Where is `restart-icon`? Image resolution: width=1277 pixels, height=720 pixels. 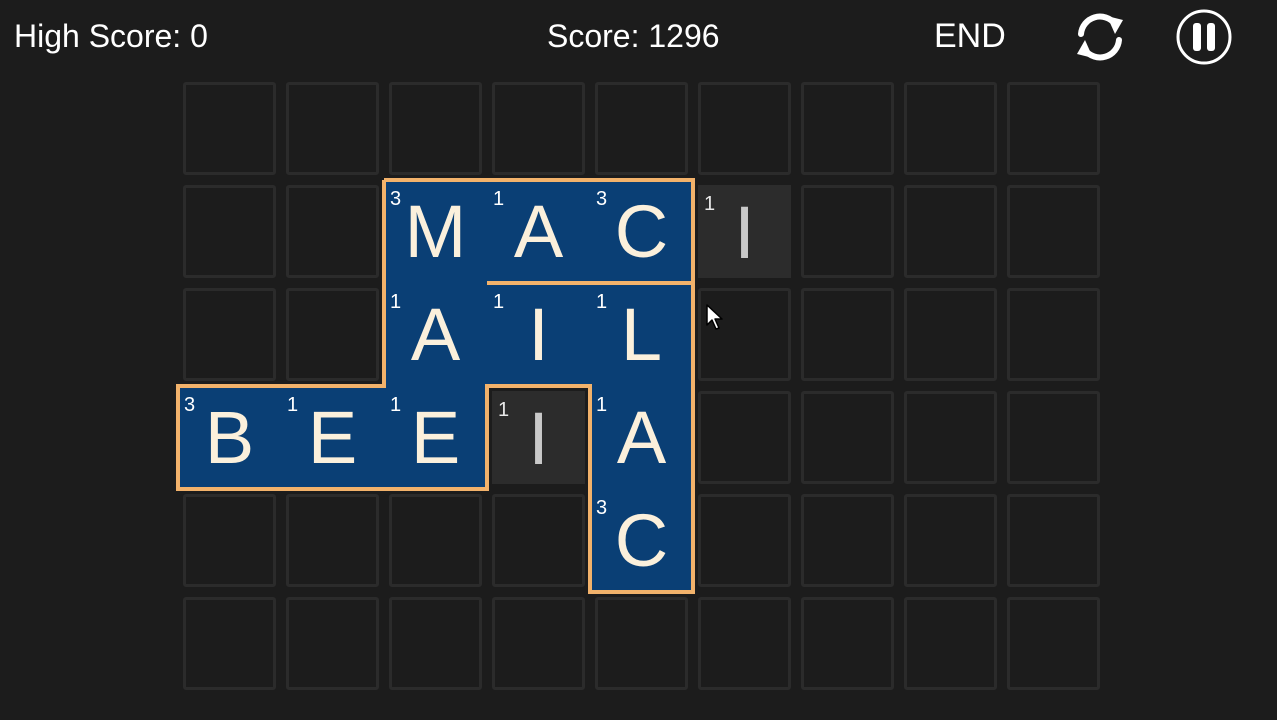 restart-icon is located at coordinates (1100, 37).